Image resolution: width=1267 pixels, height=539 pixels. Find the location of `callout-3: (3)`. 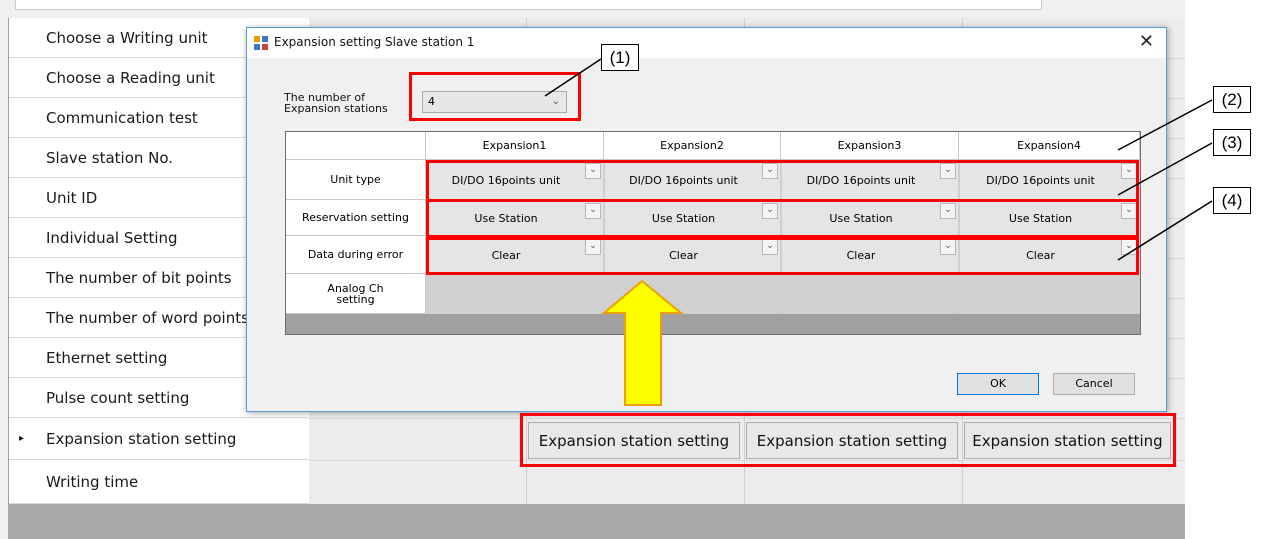

callout-3: (3) is located at coordinates (1232, 142).